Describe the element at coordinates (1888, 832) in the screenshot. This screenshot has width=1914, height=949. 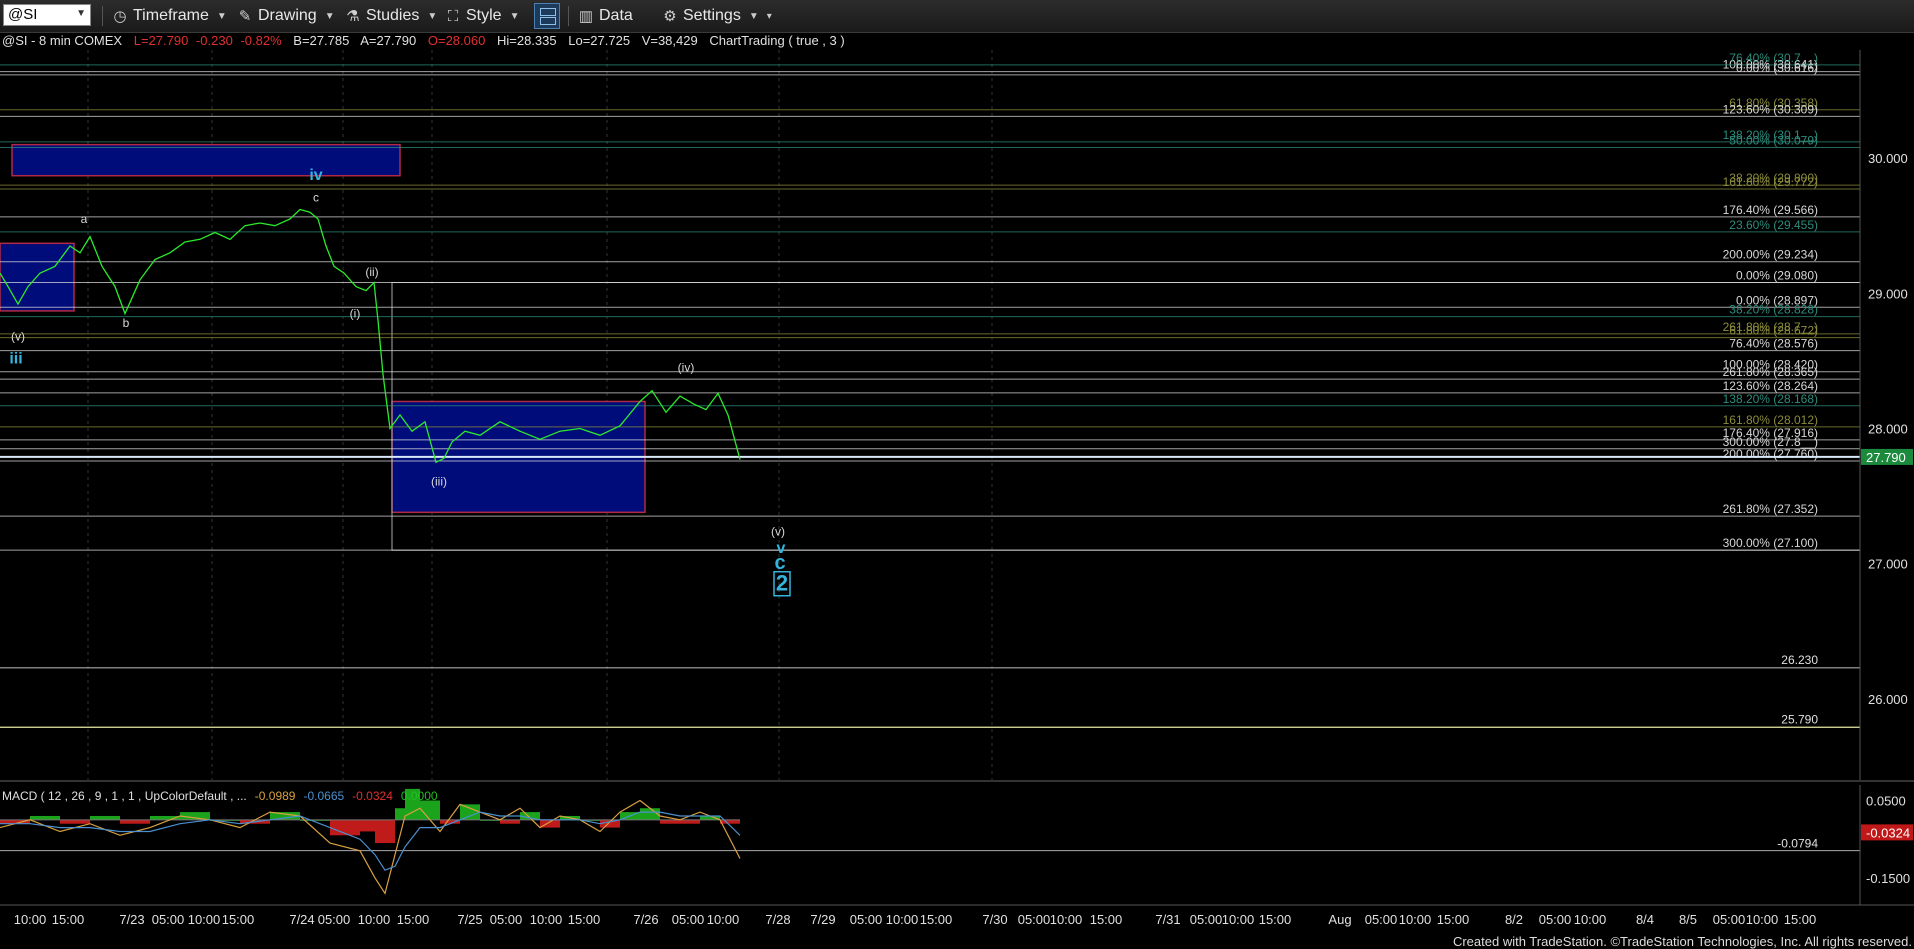
I see `macd-last-value-label: -0.0324` at that location.